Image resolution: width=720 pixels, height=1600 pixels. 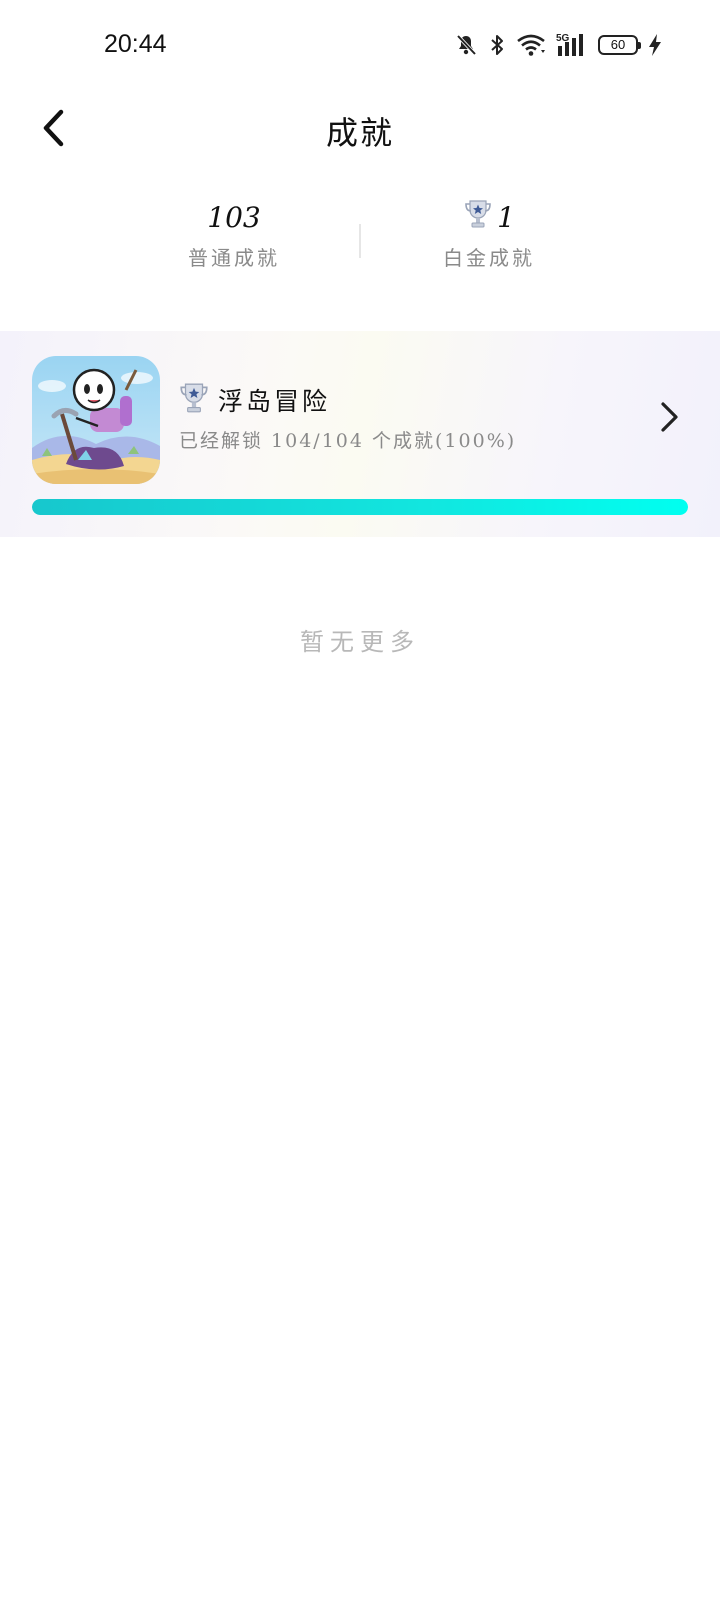 I want to click on achievement-stats: 103 普通成就 1 白金成就, so click(x=360, y=244).